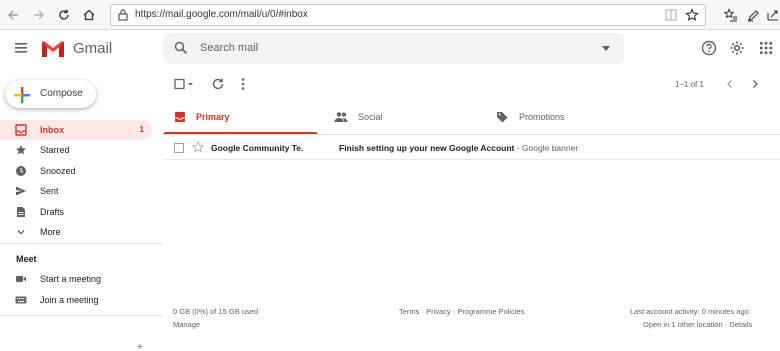  Describe the element at coordinates (71, 279) in the screenshot. I see `sidebar-item-label: Start a meeting` at that location.